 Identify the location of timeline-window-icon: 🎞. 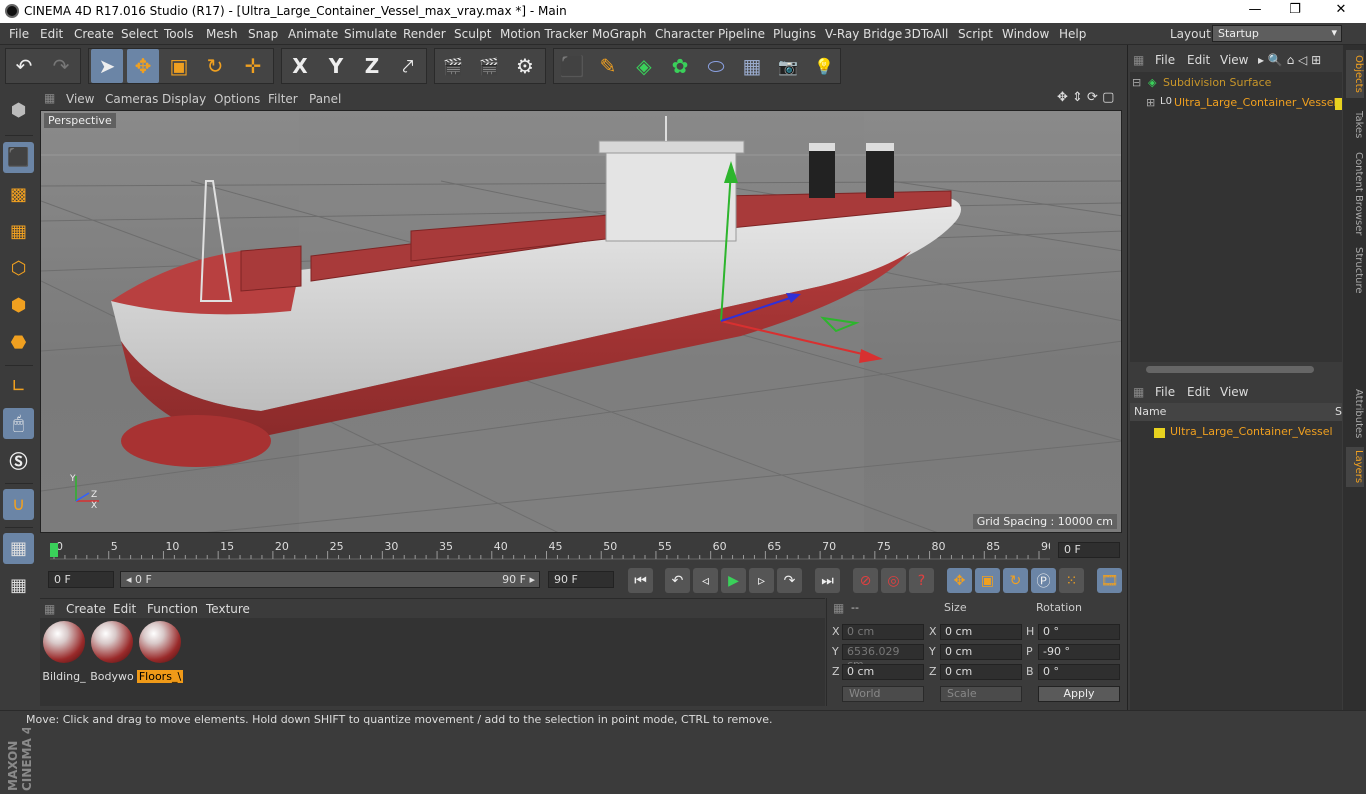
(1109, 580).